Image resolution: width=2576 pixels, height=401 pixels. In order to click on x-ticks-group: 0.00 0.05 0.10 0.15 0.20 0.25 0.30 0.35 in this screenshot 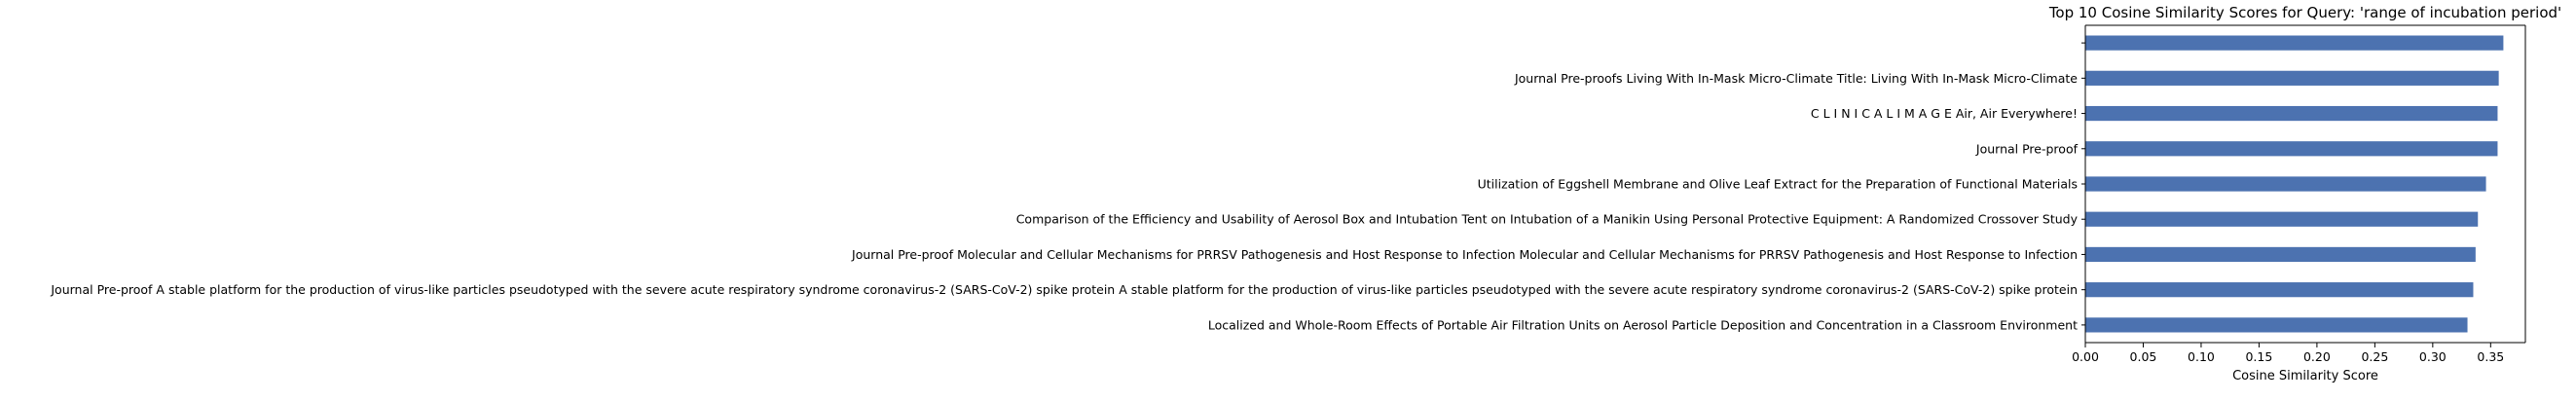, I will do `click(2288, 353)`.